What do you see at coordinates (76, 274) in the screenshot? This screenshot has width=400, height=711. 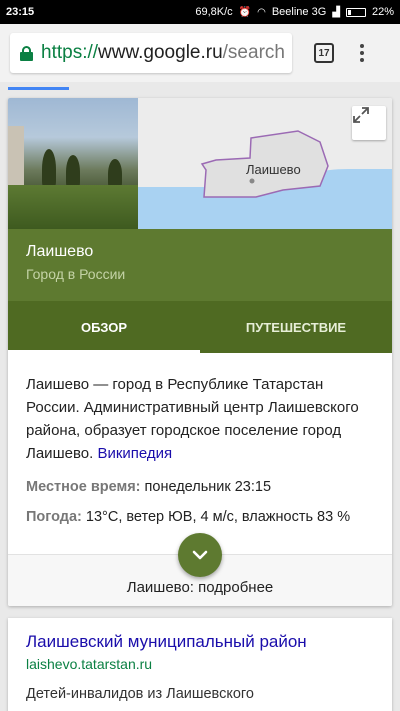 I see `panel-subtitle: Город в России` at bounding box center [76, 274].